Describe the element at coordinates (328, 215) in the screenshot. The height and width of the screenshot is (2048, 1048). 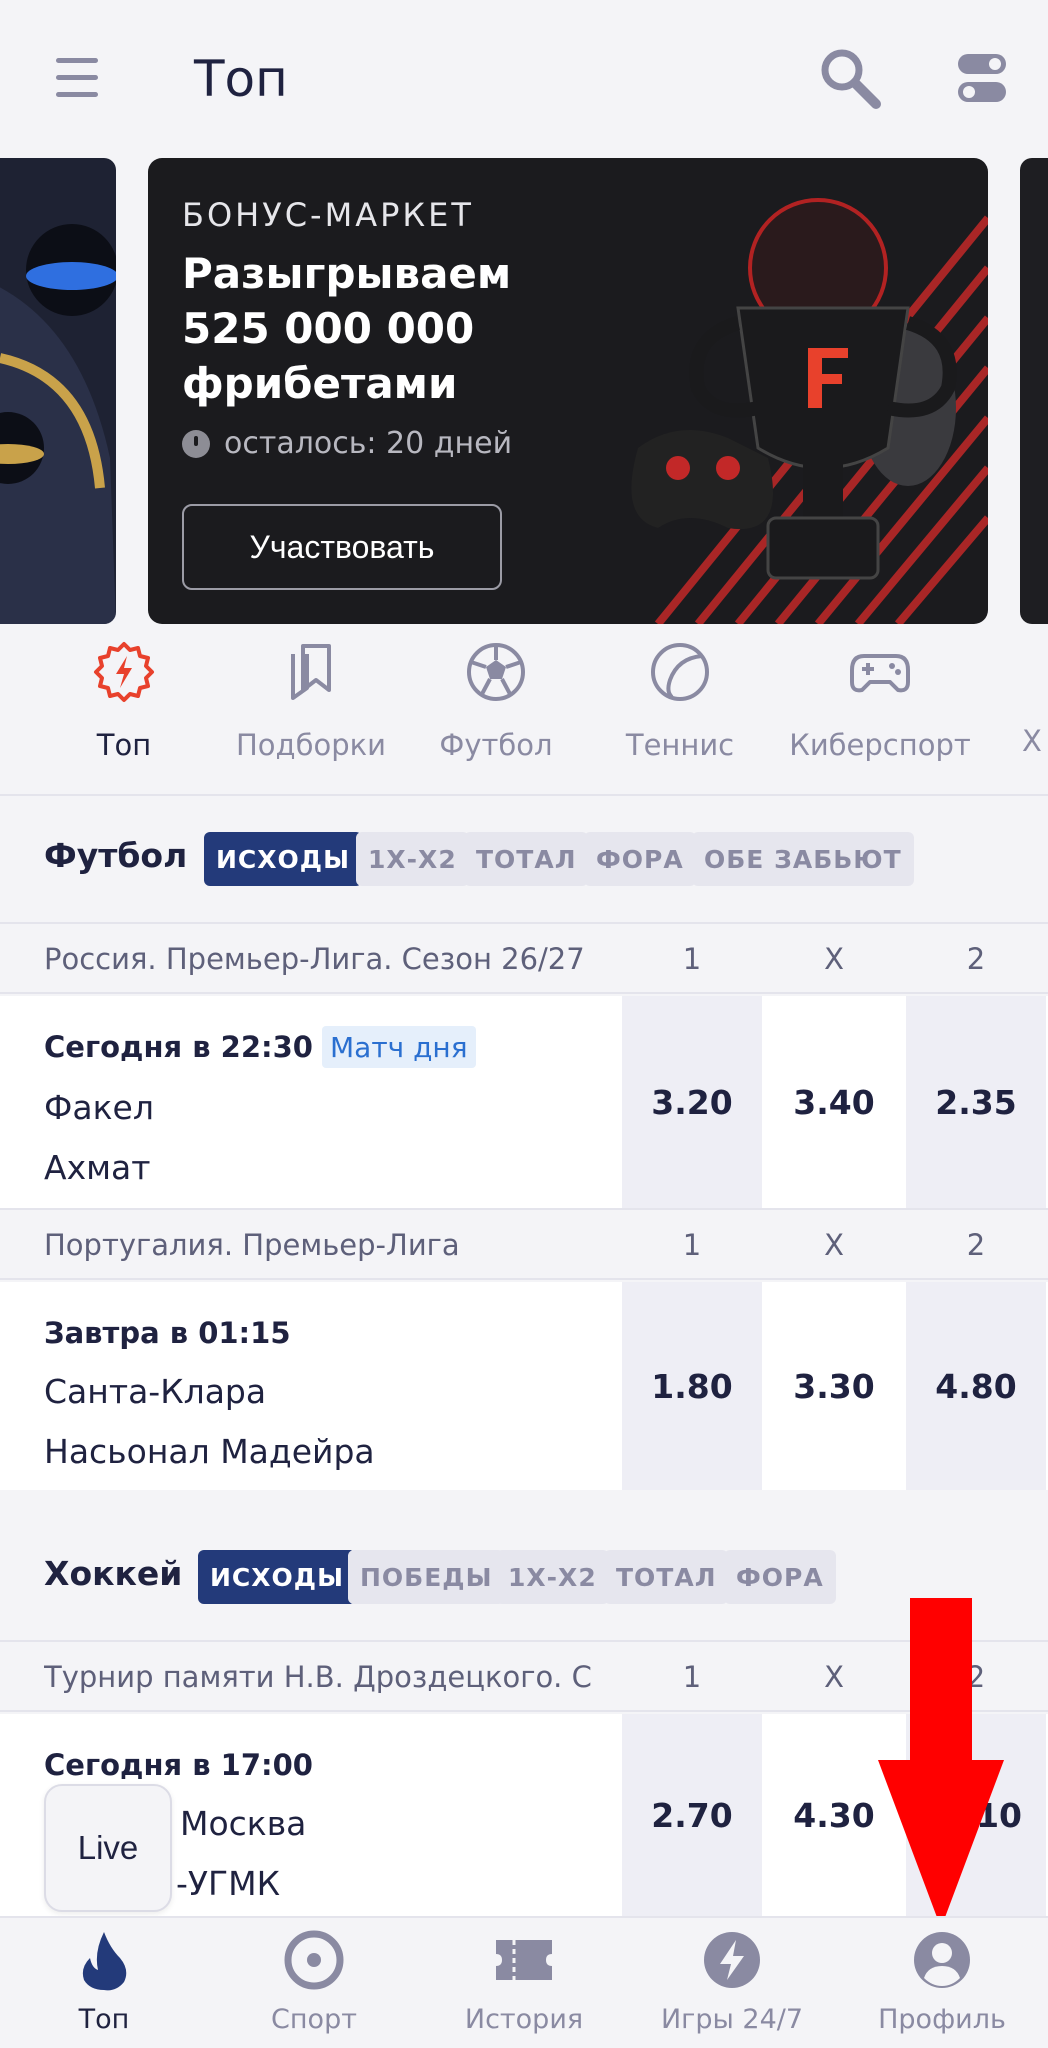
I see `banner-kicker: БОНУС-МАРКЕТ` at that location.